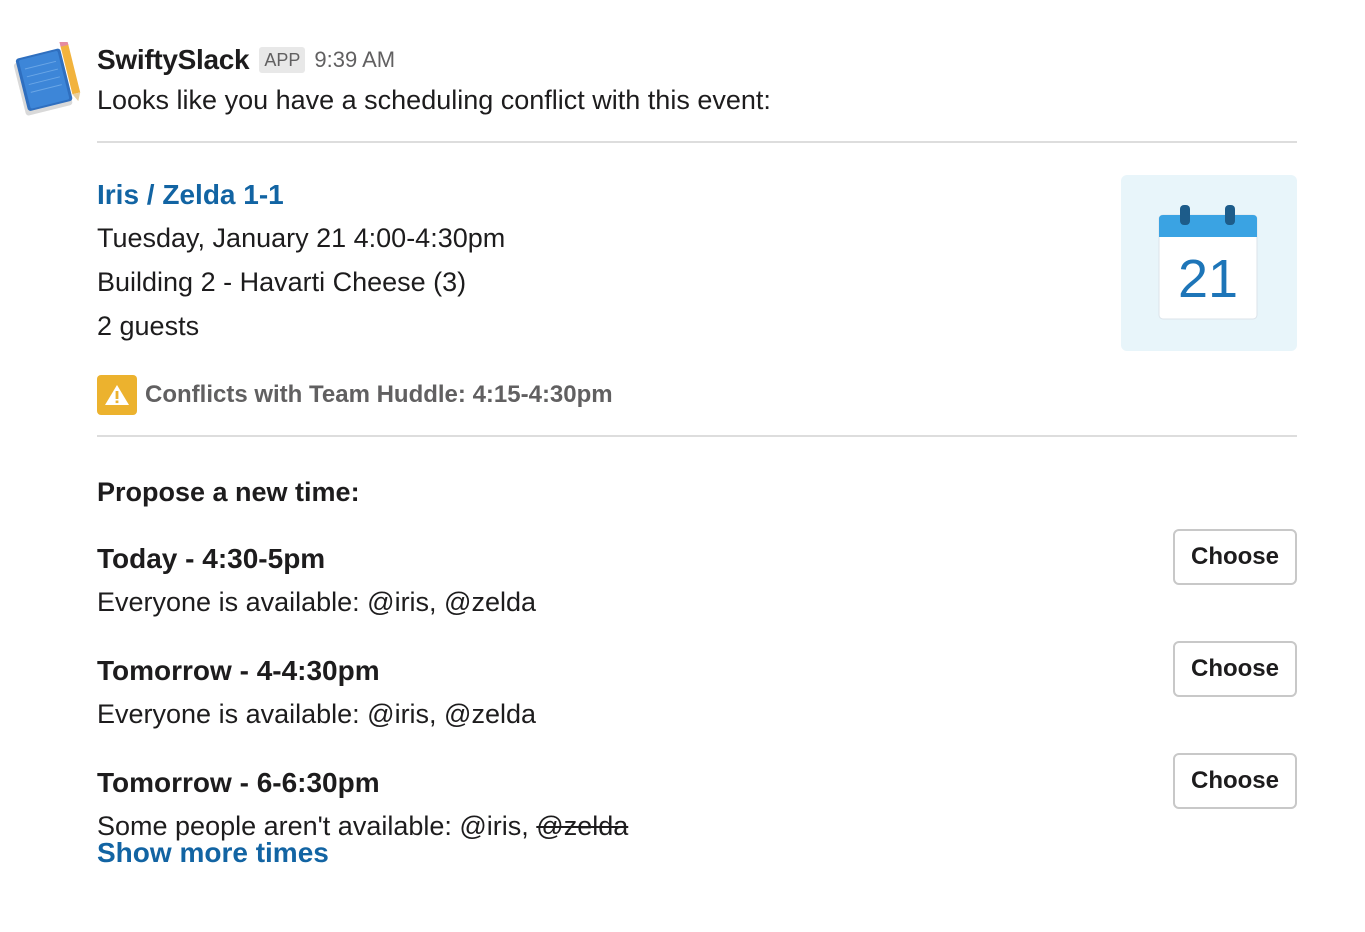 The width and height of the screenshot is (1365, 932). What do you see at coordinates (238, 670) in the screenshot?
I see `option-title: Tomorrow - 4-4:30pm` at bounding box center [238, 670].